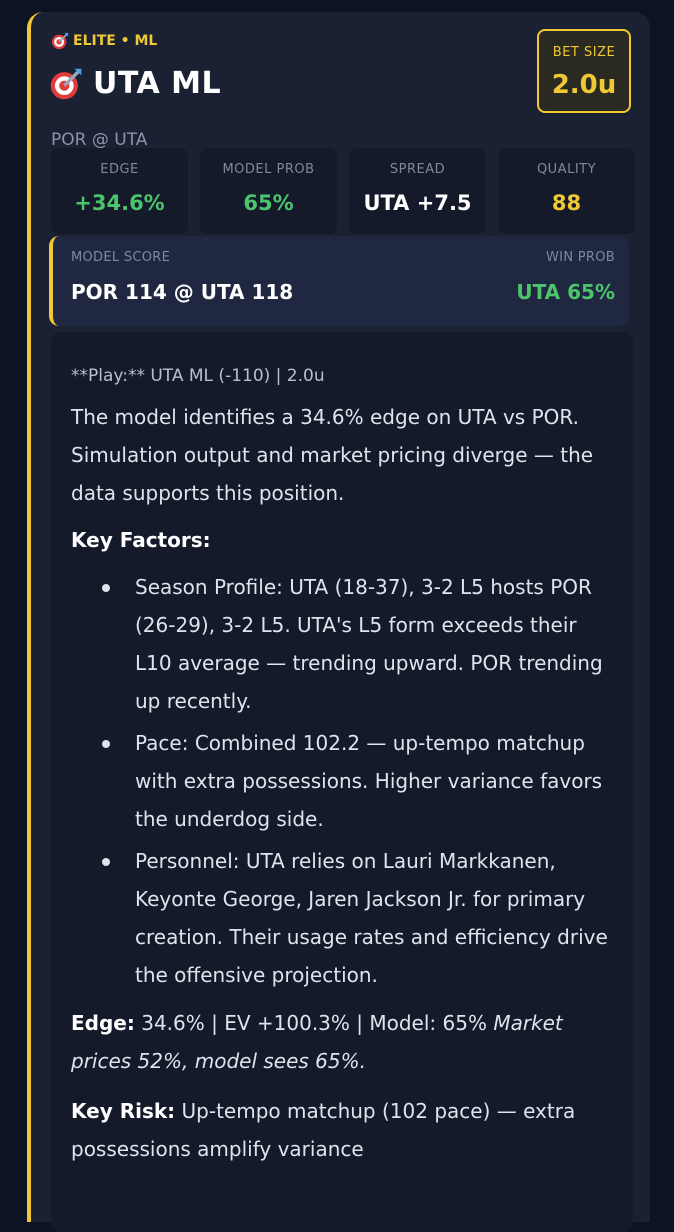 The image size is (674, 1232). I want to click on win-prob-value: UTA 65%, so click(565, 292).